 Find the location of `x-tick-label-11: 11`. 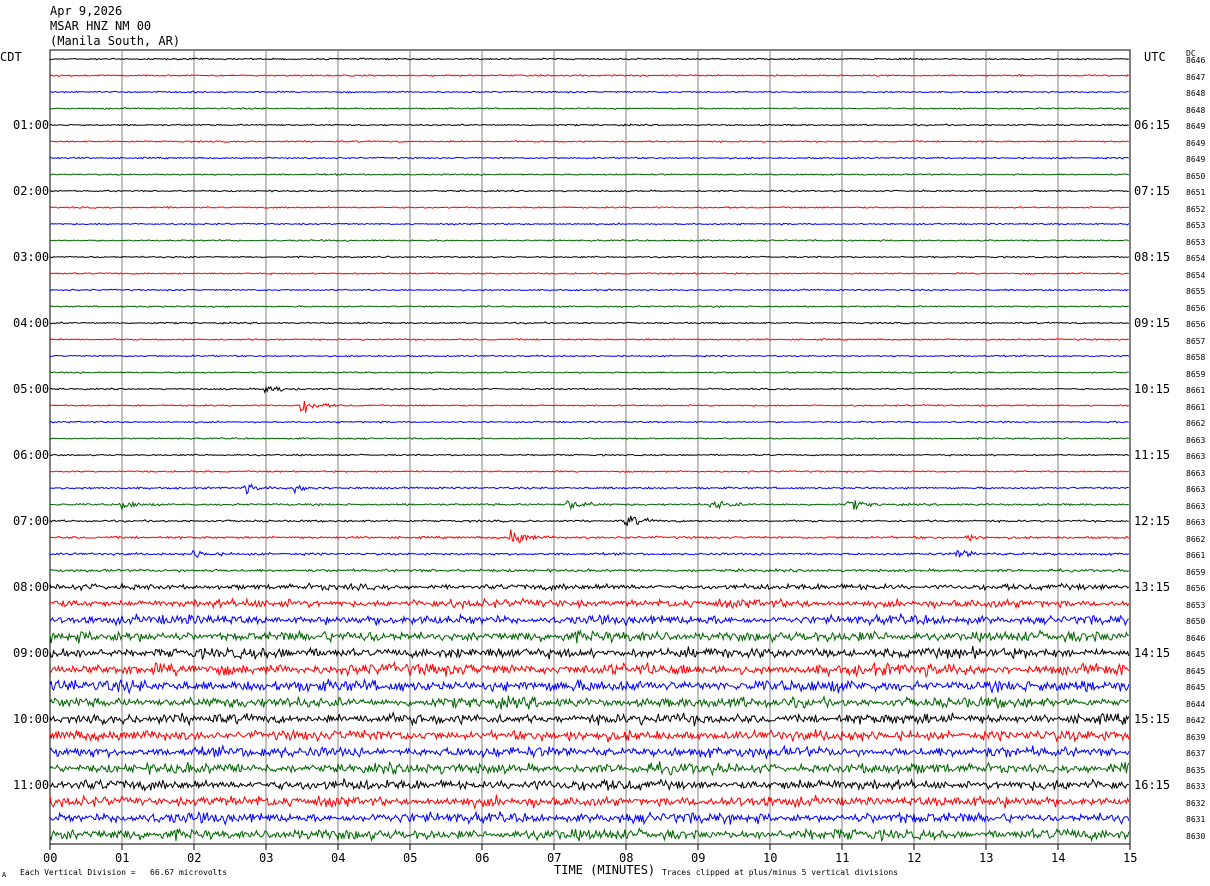

x-tick-label-11: 11 is located at coordinates (842, 858).